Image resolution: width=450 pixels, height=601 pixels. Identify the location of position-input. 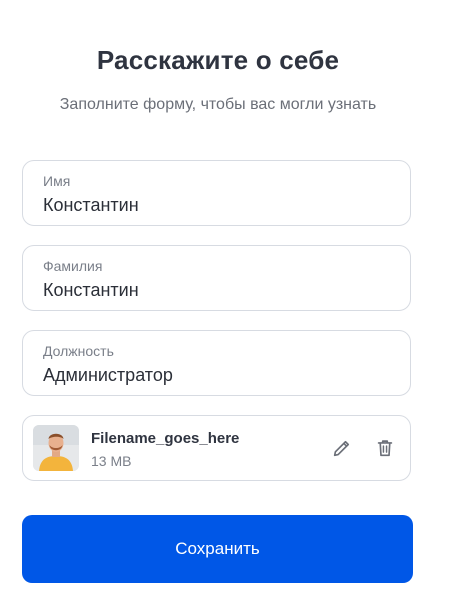
(213, 375).